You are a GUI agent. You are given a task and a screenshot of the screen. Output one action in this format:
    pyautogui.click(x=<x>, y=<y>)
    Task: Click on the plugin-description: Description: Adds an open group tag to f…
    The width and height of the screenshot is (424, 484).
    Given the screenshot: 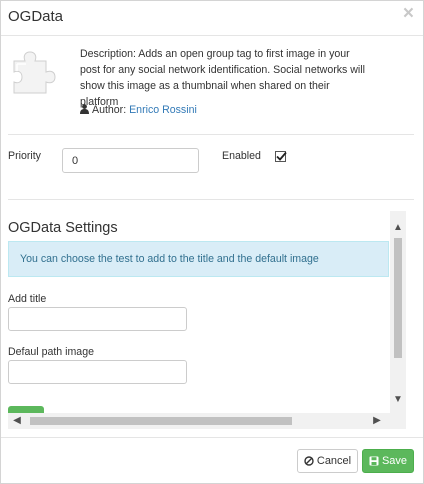 What is the action you would take?
    pyautogui.click(x=222, y=78)
    